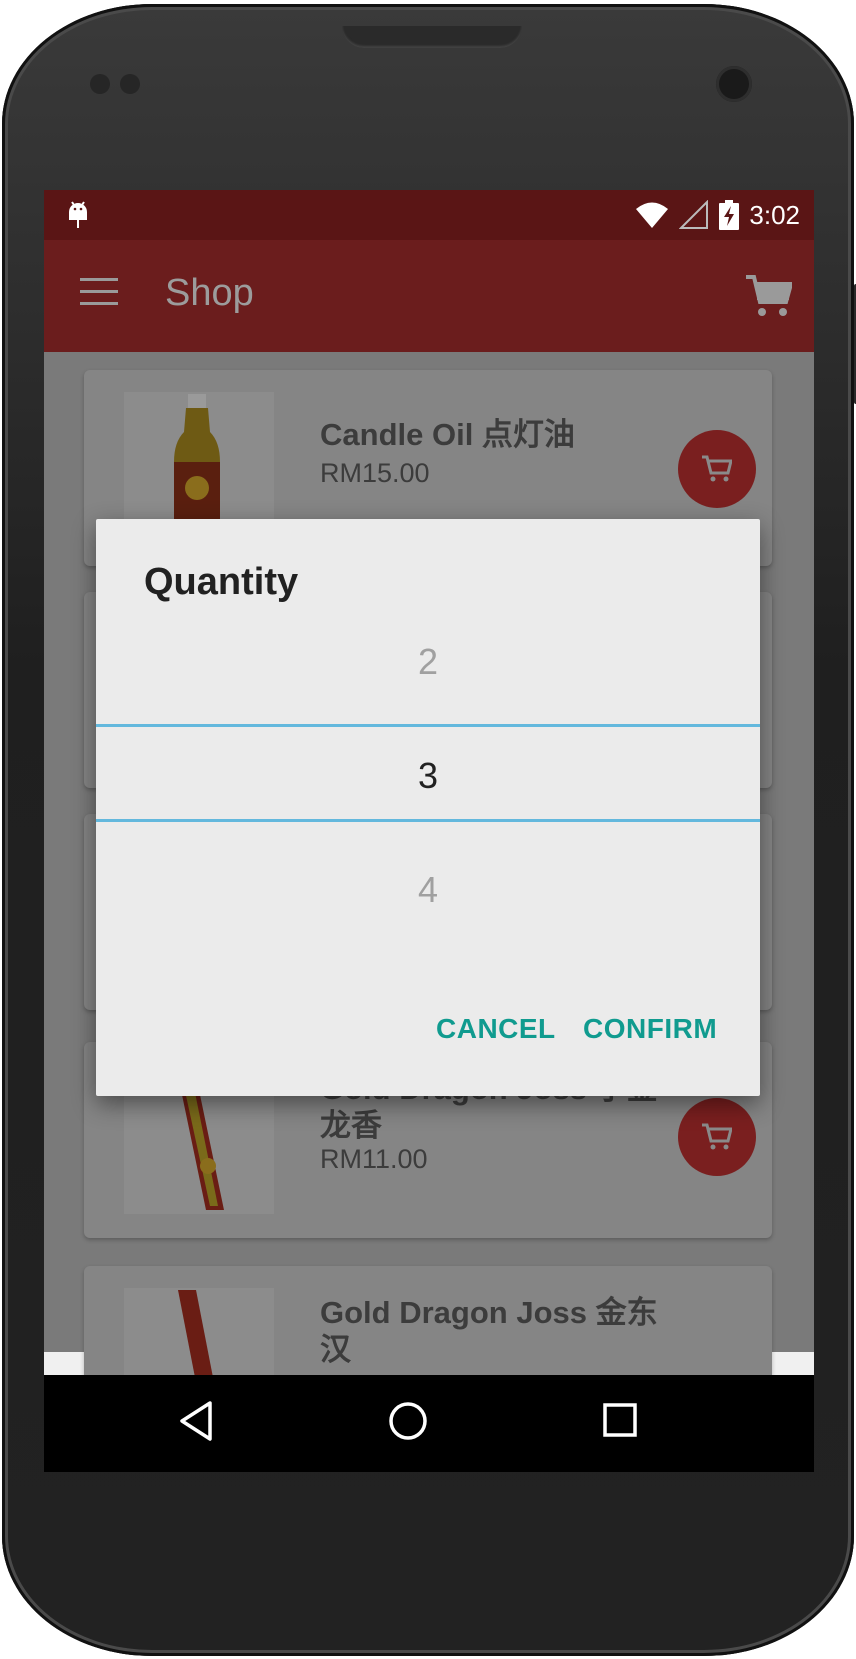 The height and width of the screenshot is (1659, 856). Describe the element at coordinates (408, 1421) in the screenshot. I see `home-icon` at that location.